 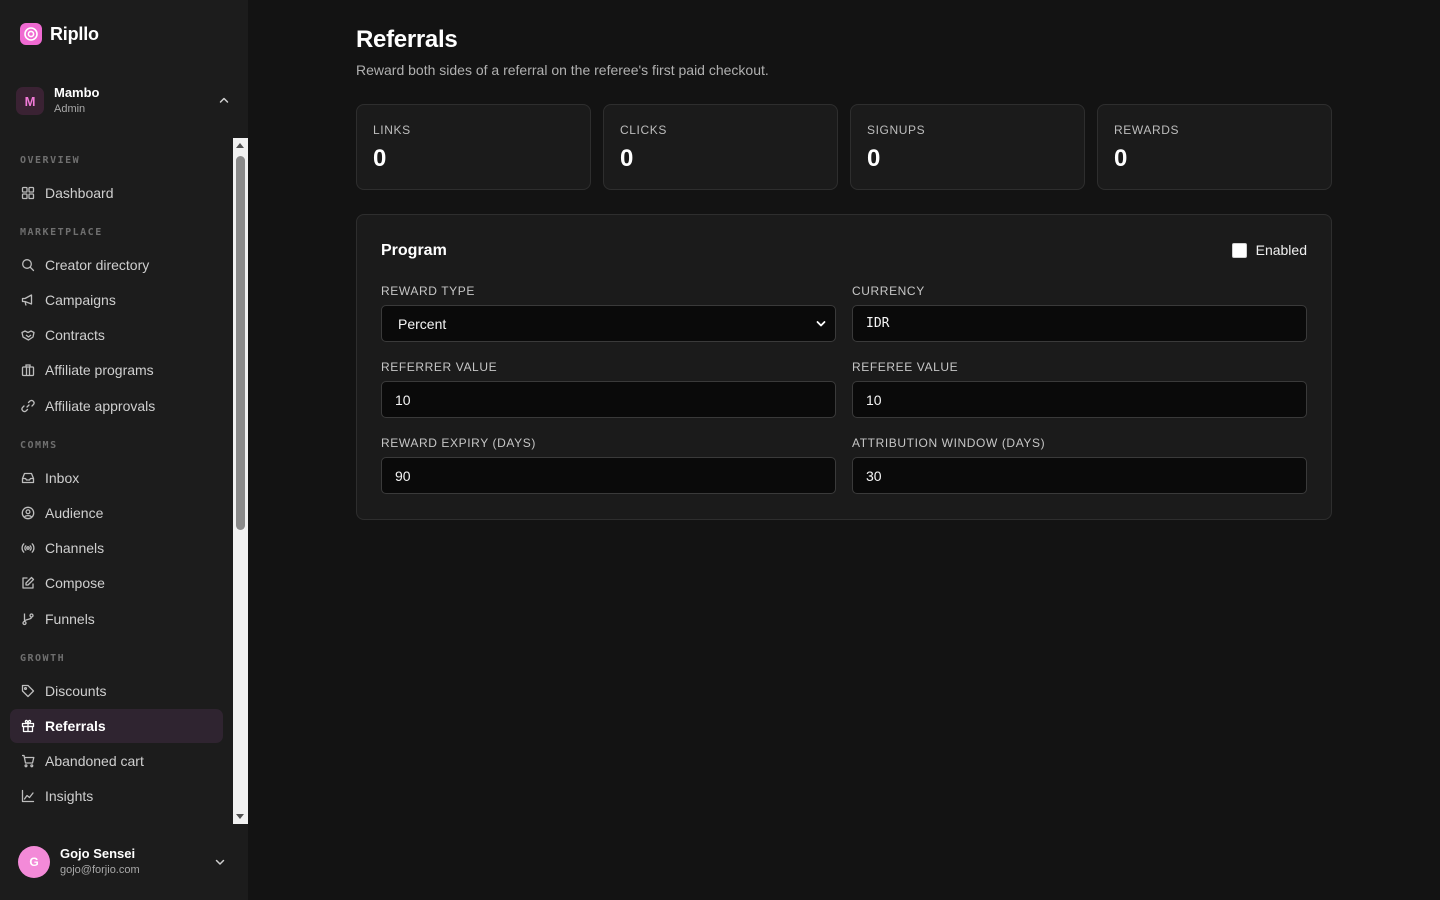 What do you see at coordinates (428, 291) in the screenshot?
I see `reward-type-label: REWARD TYPE` at bounding box center [428, 291].